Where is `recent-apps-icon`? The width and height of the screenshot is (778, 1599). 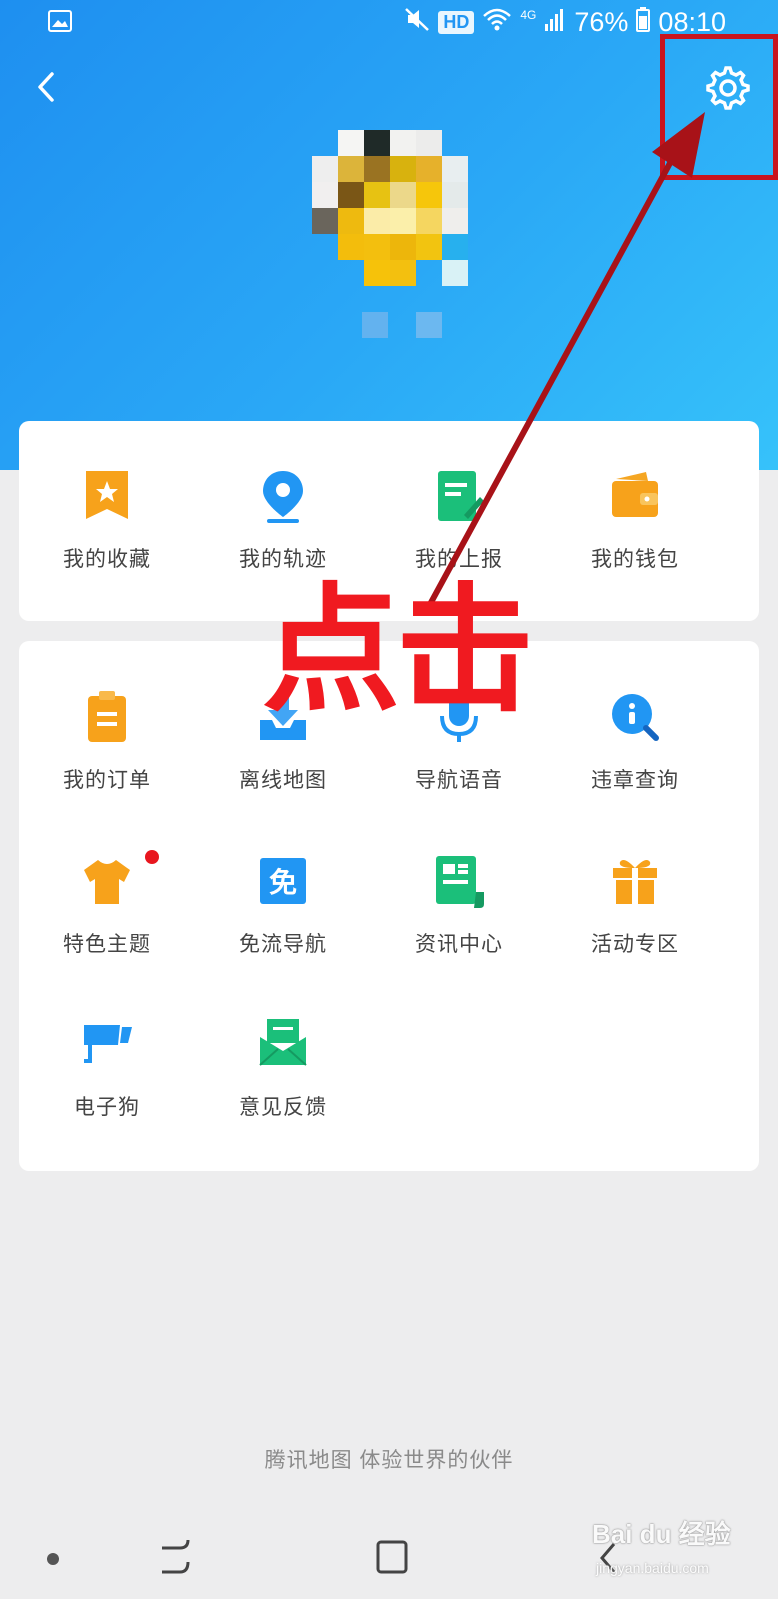
recent-apps-icon is located at coordinates (176, 1558).